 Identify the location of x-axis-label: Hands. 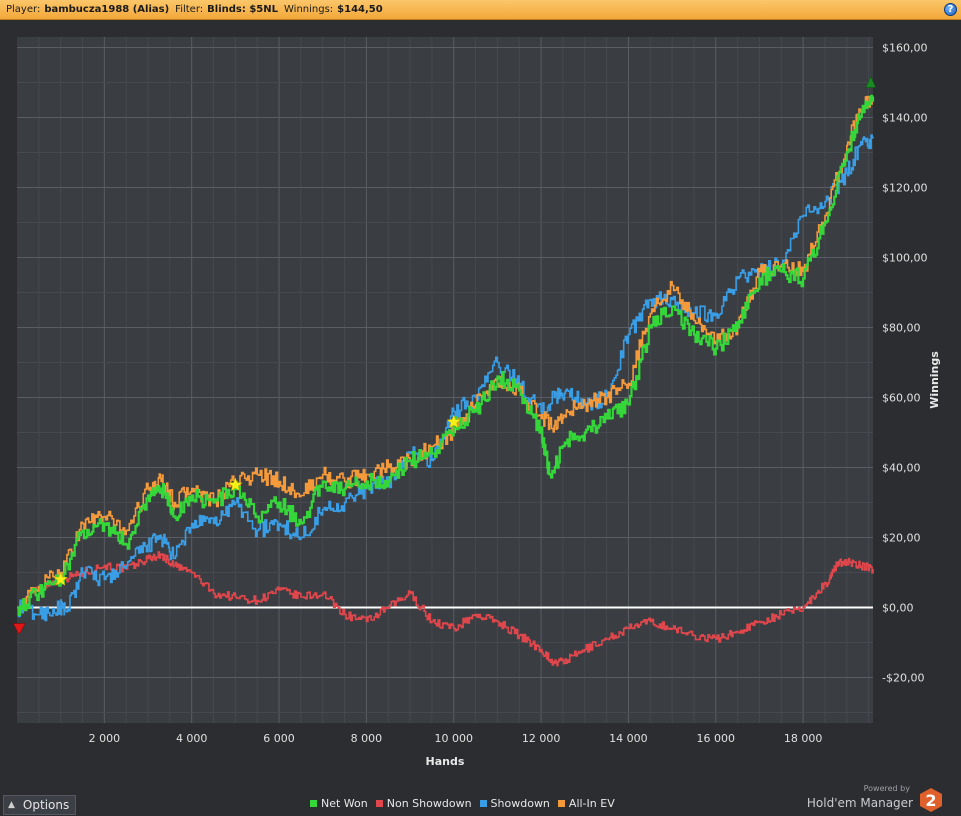
(445, 761).